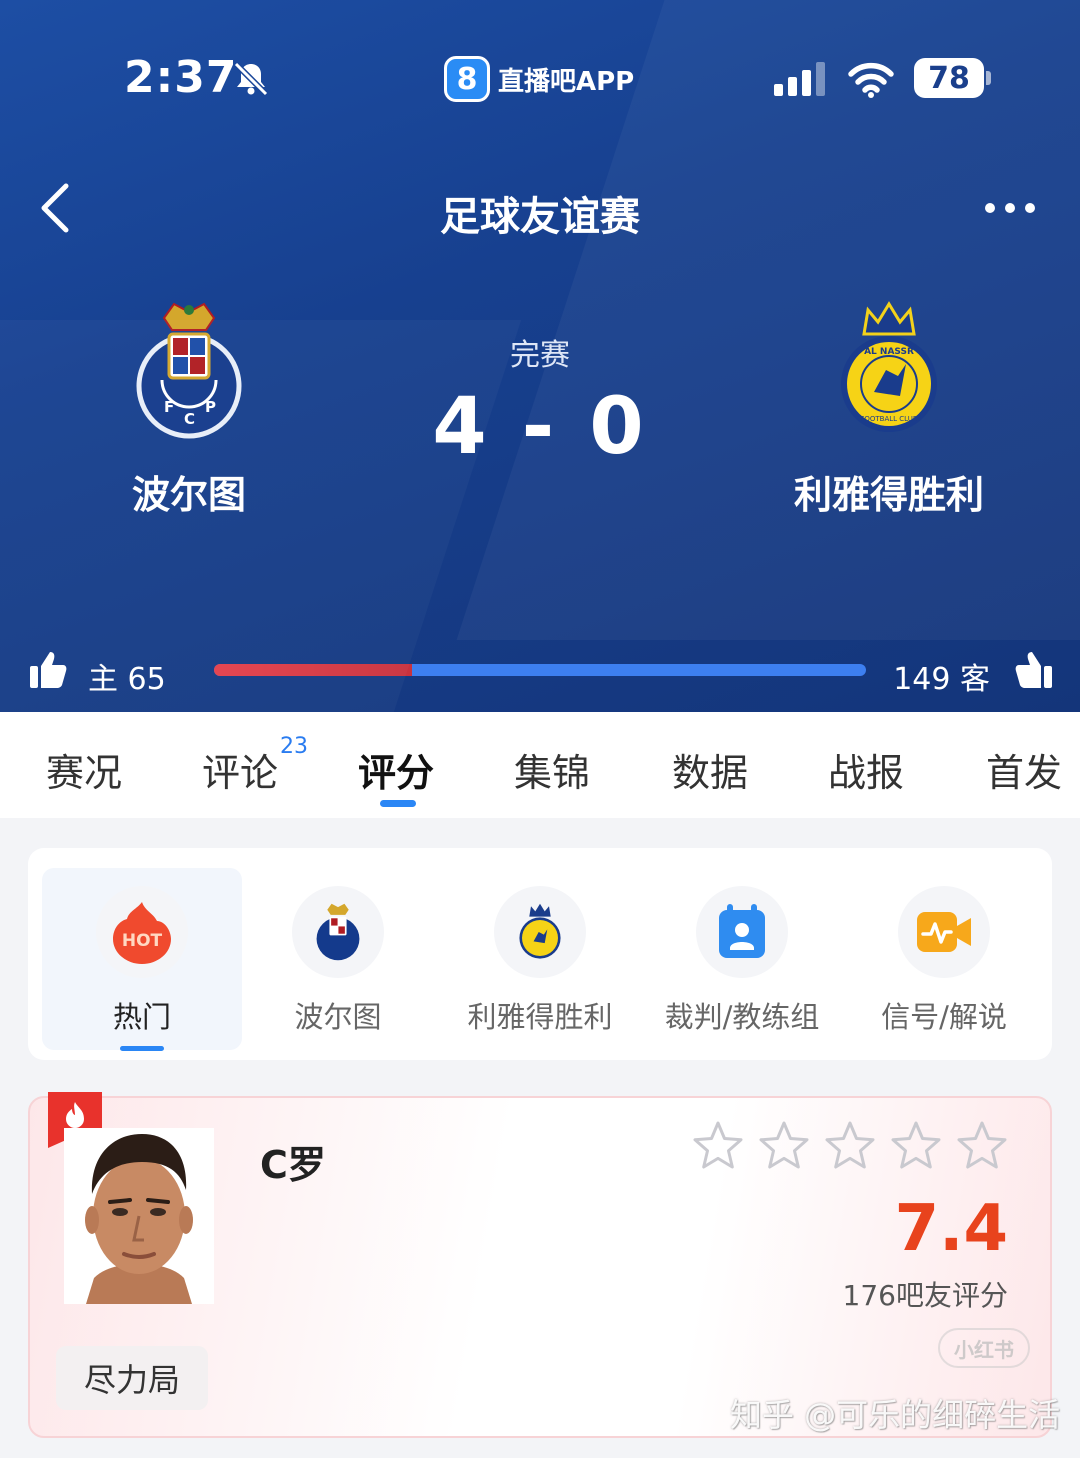 The width and height of the screenshot is (1080, 1458). Describe the element at coordinates (866, 773) in the screenshot. I see `tab-label: 战报` at that location.